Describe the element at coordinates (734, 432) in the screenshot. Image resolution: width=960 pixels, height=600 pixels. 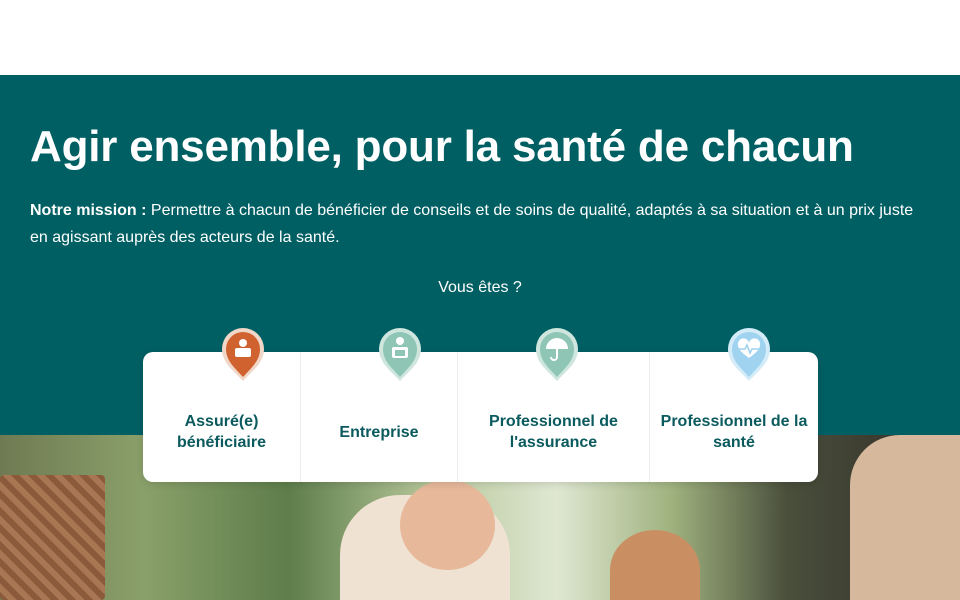
I see `profile-card-label: Professionnel de la santé` at that location.